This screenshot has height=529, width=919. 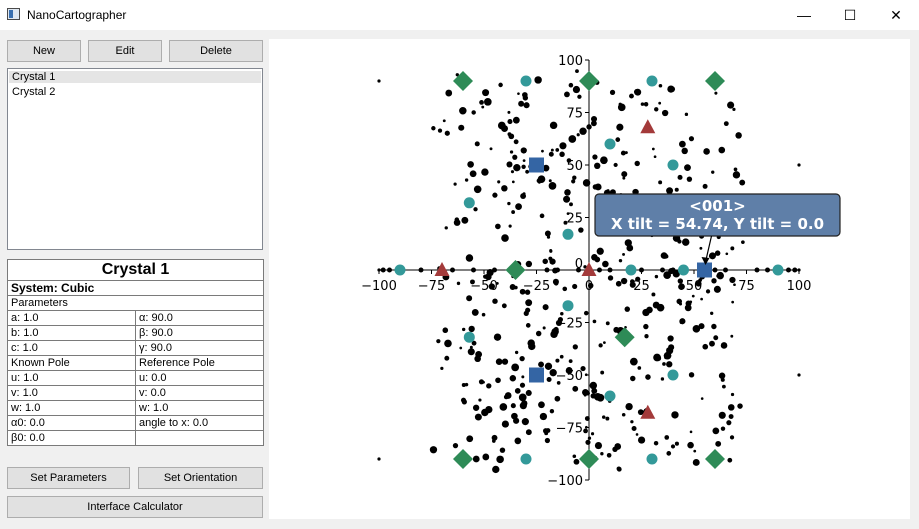 What do you see at coordinates (850, 15) in the screenshot?
I see `maximize-button: ☐` at bounding box center [850, 15].